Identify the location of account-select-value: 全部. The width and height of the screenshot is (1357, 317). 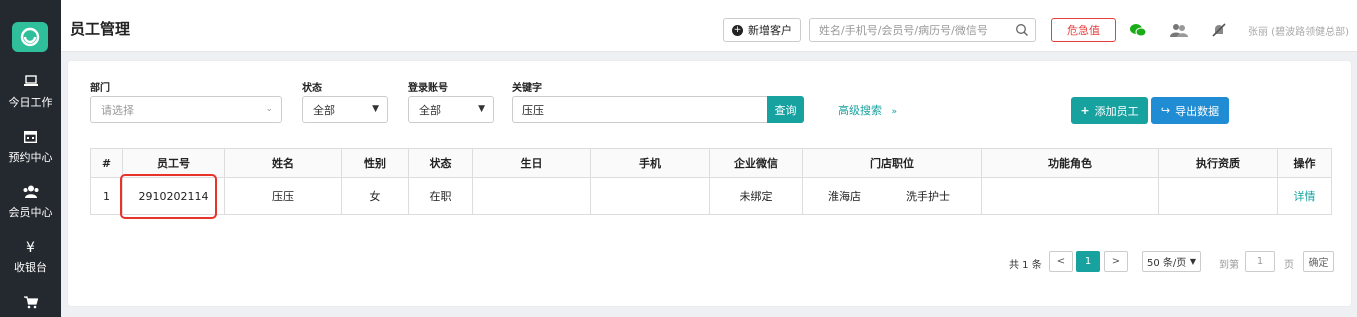
(430, 110).